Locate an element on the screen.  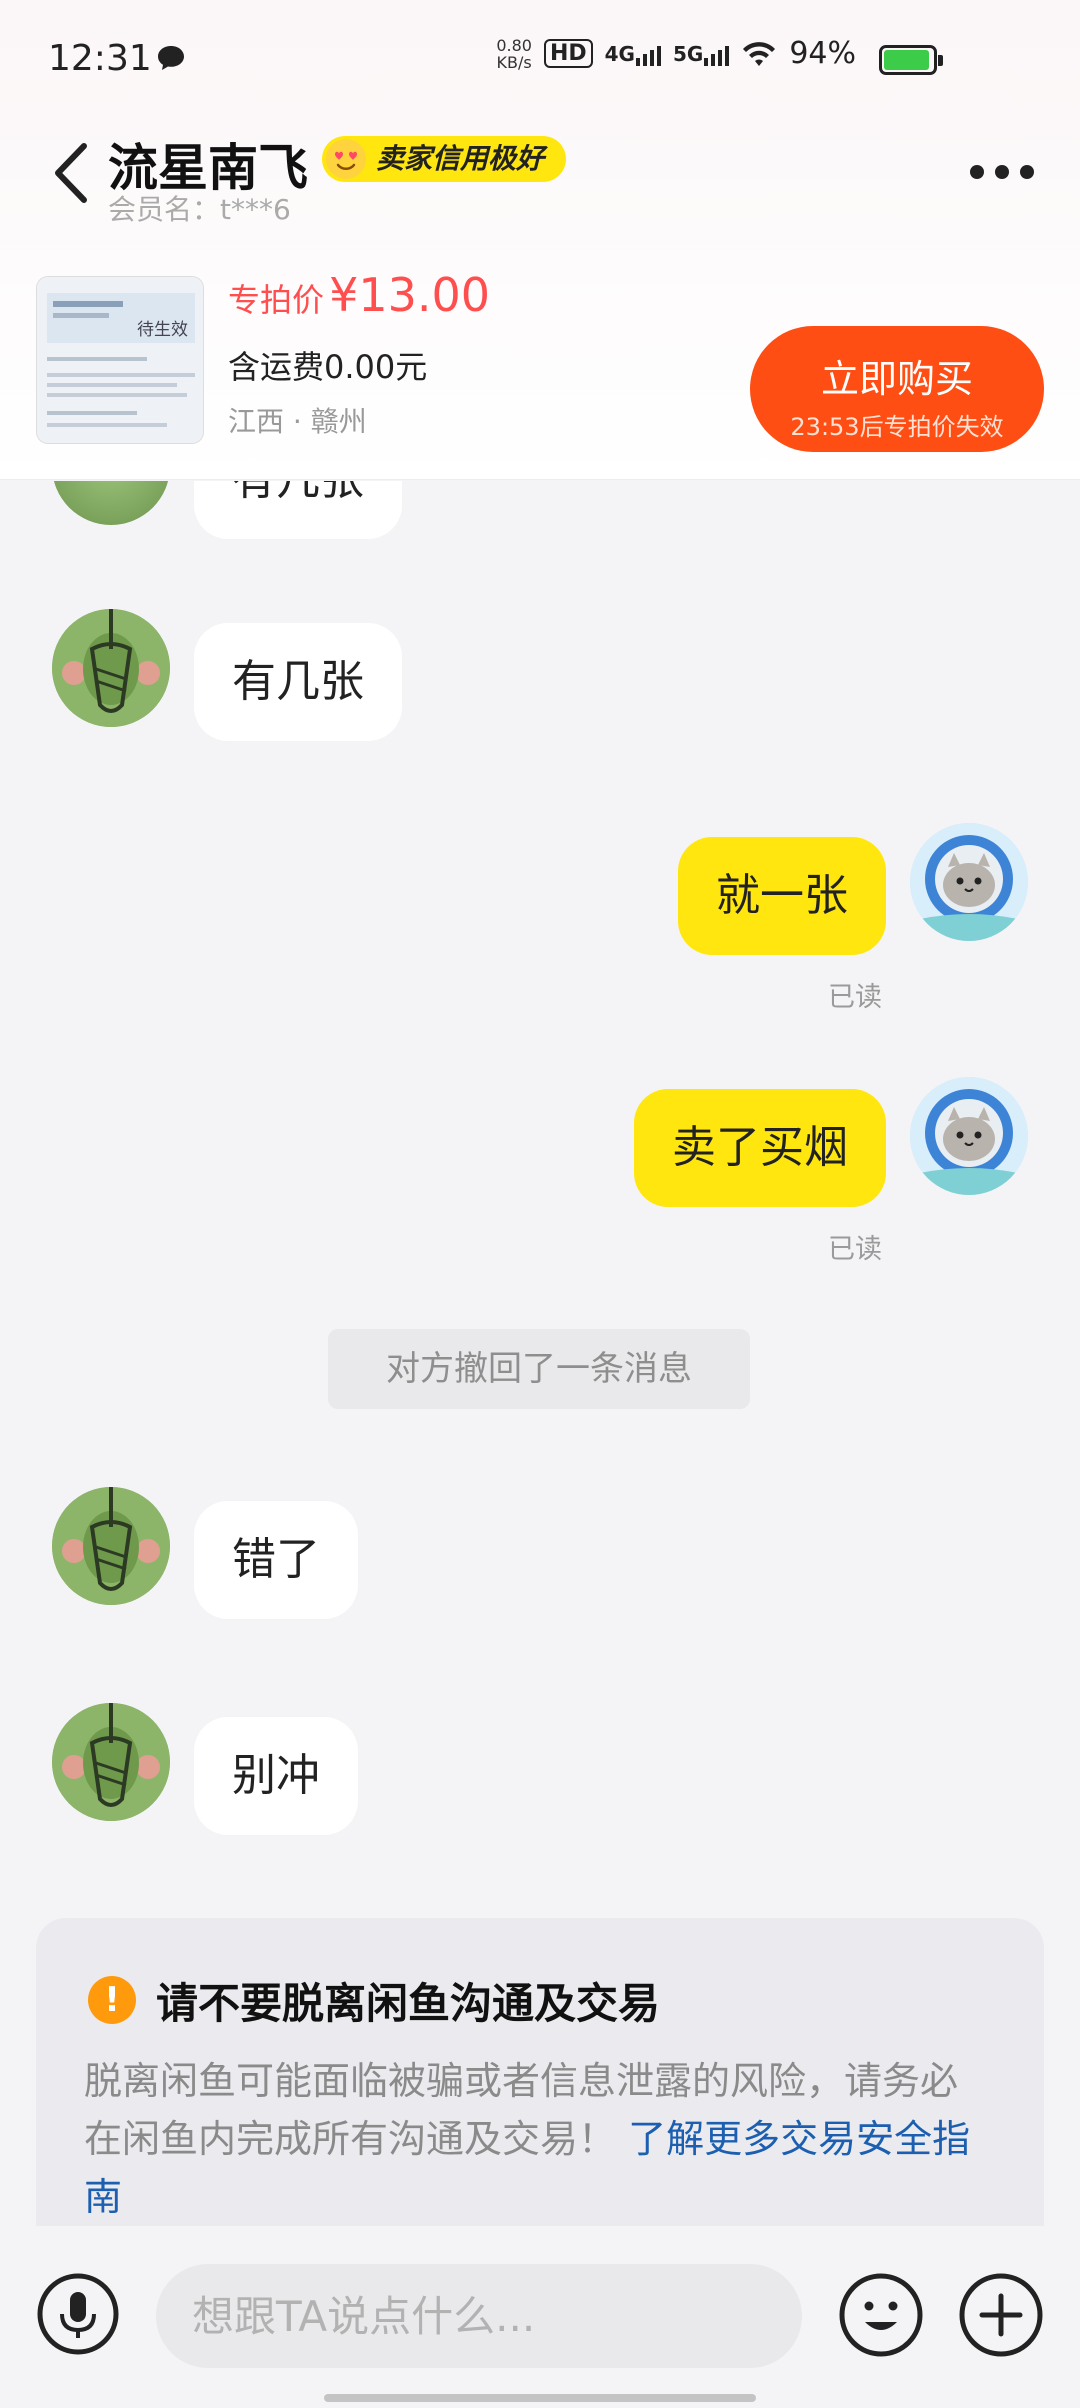
price-expiry-label: 23:53后专拍价失效 is located at coordinates (897, 427).